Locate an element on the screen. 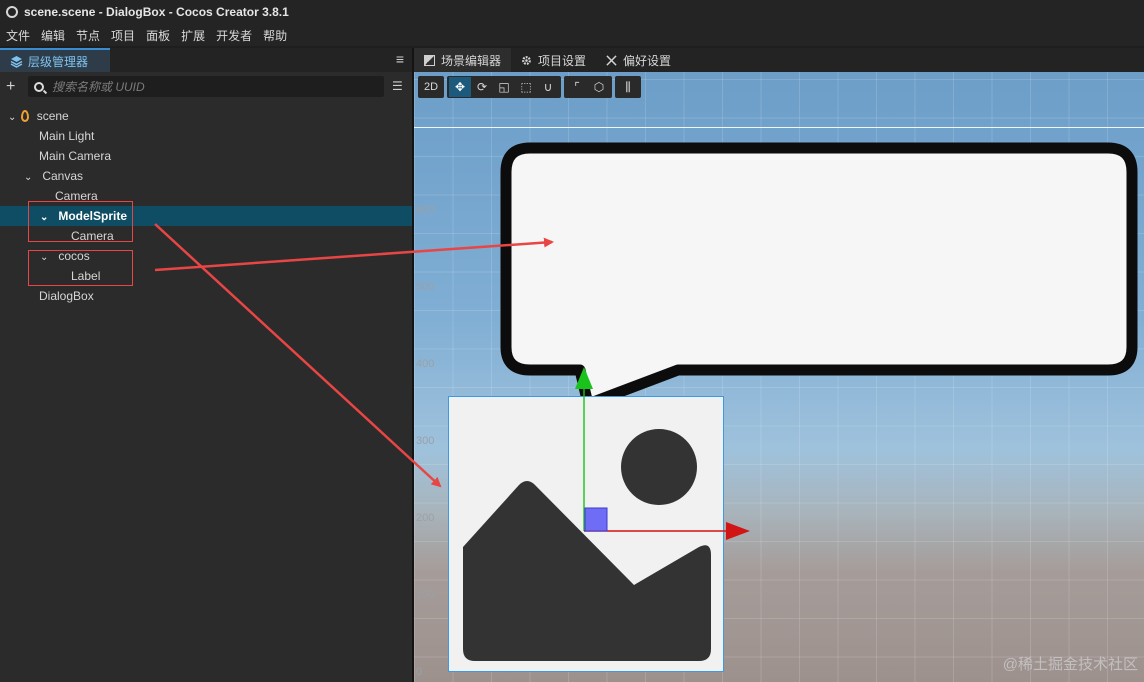  gear-icon is located at coordinates (526, 60).